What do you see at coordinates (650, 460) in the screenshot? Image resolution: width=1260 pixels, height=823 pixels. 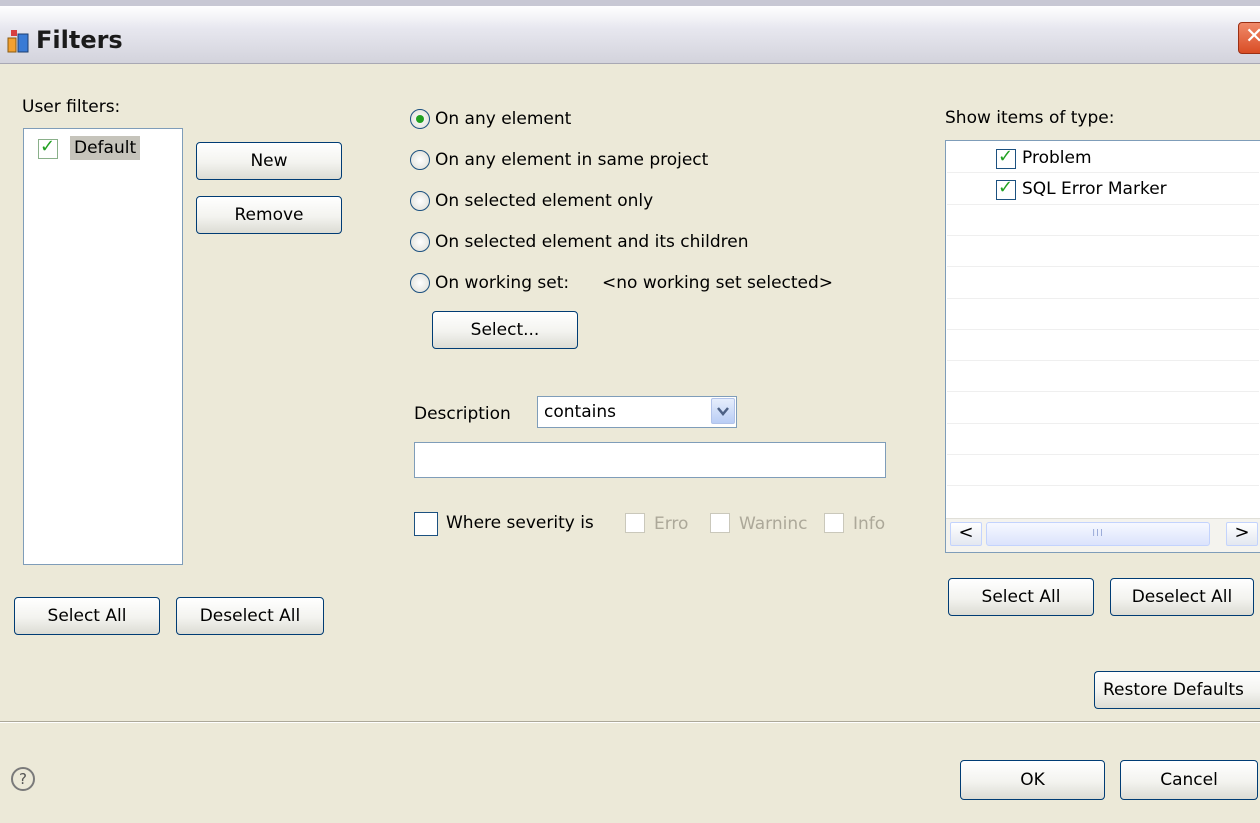 I see `description-text-field` at bounding box center [650, 460].